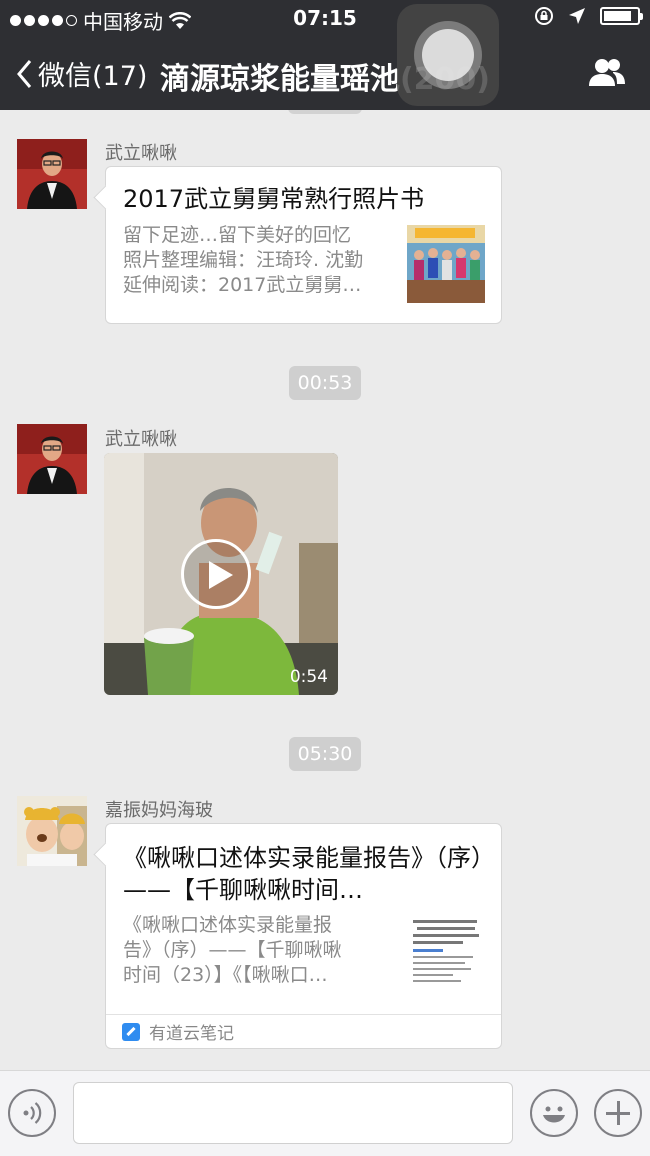 Image resolution: width=650 pixels, height=1156 pixels. I want to click on status-bar: 中国移动 07:15, so click(325, 18).